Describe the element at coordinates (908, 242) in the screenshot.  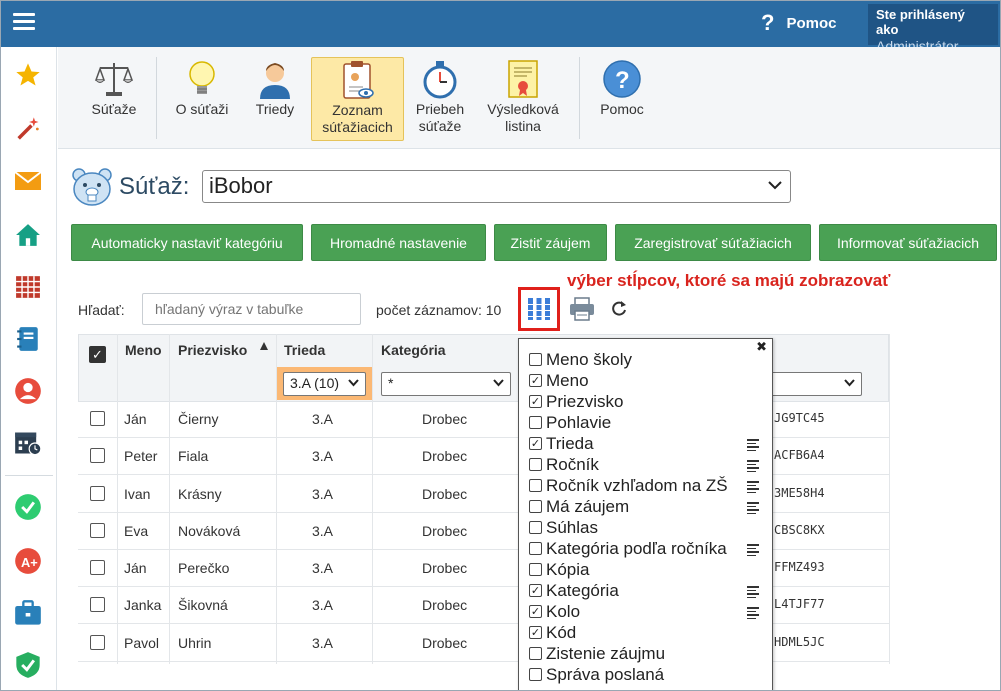
I see `inform-contestants-button: Informovať súťažiacich` at that location.